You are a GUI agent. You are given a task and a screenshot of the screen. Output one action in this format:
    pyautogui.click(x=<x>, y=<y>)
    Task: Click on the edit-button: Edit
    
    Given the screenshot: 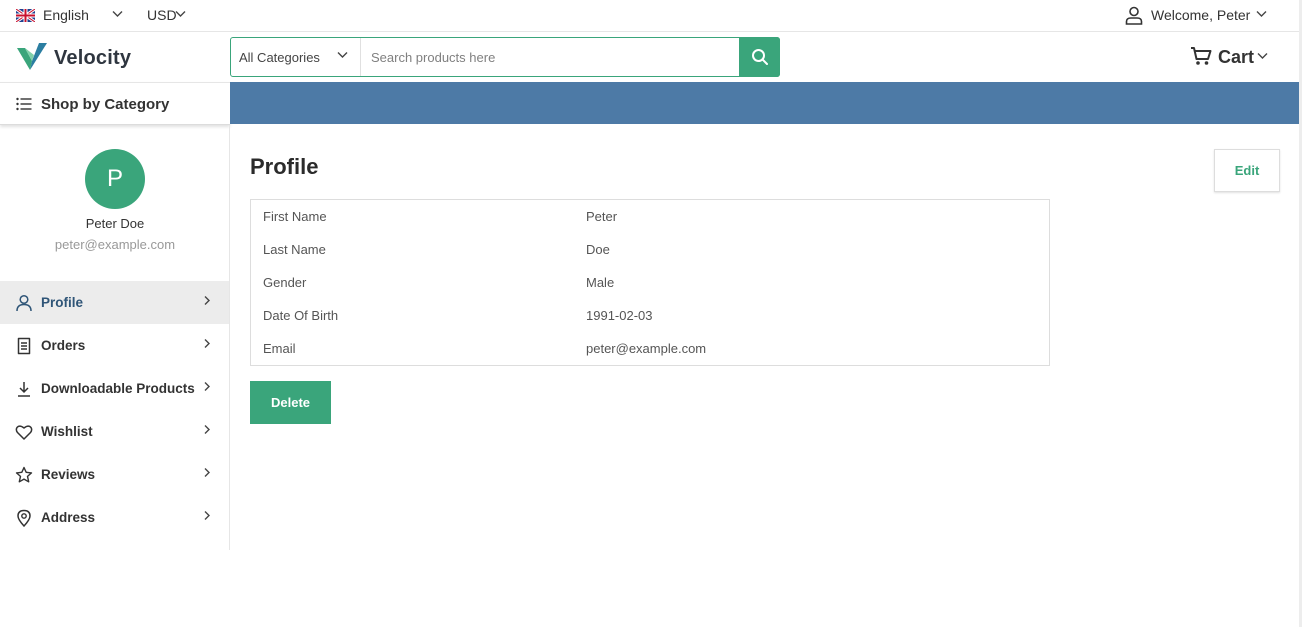 What is the action you would take?
    pyautogui.click(x=1247, y=170)
    